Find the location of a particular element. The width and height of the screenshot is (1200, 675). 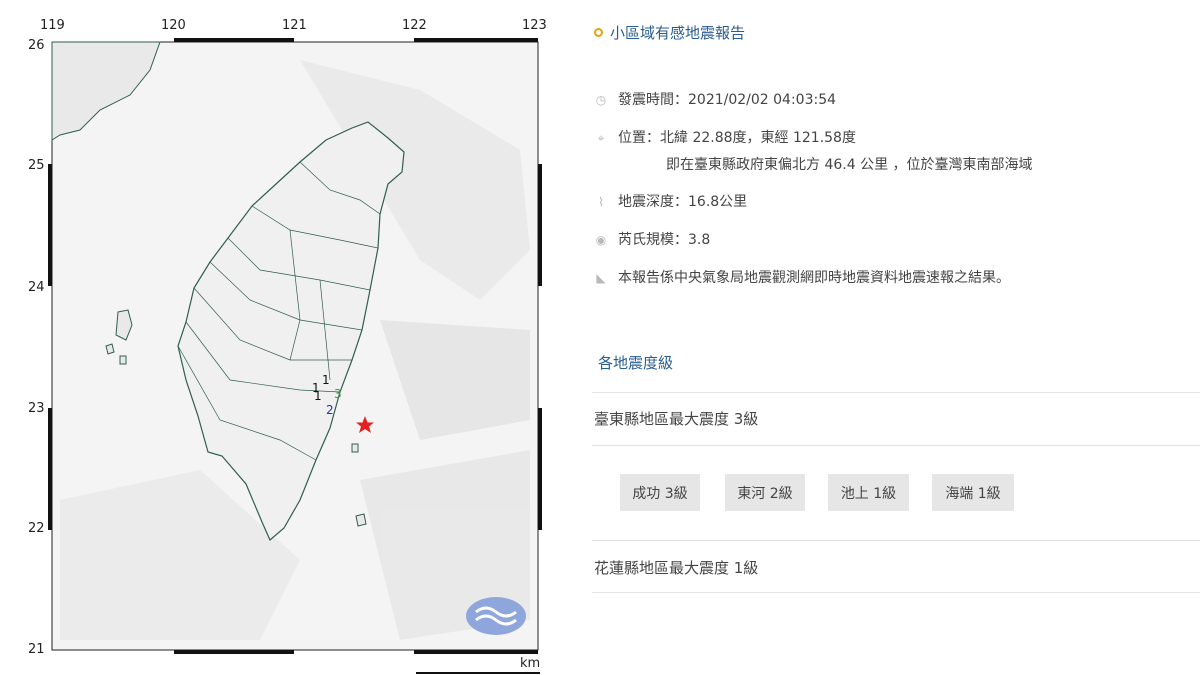

signal-icon: ◉ is located at coordinates (601, 240).